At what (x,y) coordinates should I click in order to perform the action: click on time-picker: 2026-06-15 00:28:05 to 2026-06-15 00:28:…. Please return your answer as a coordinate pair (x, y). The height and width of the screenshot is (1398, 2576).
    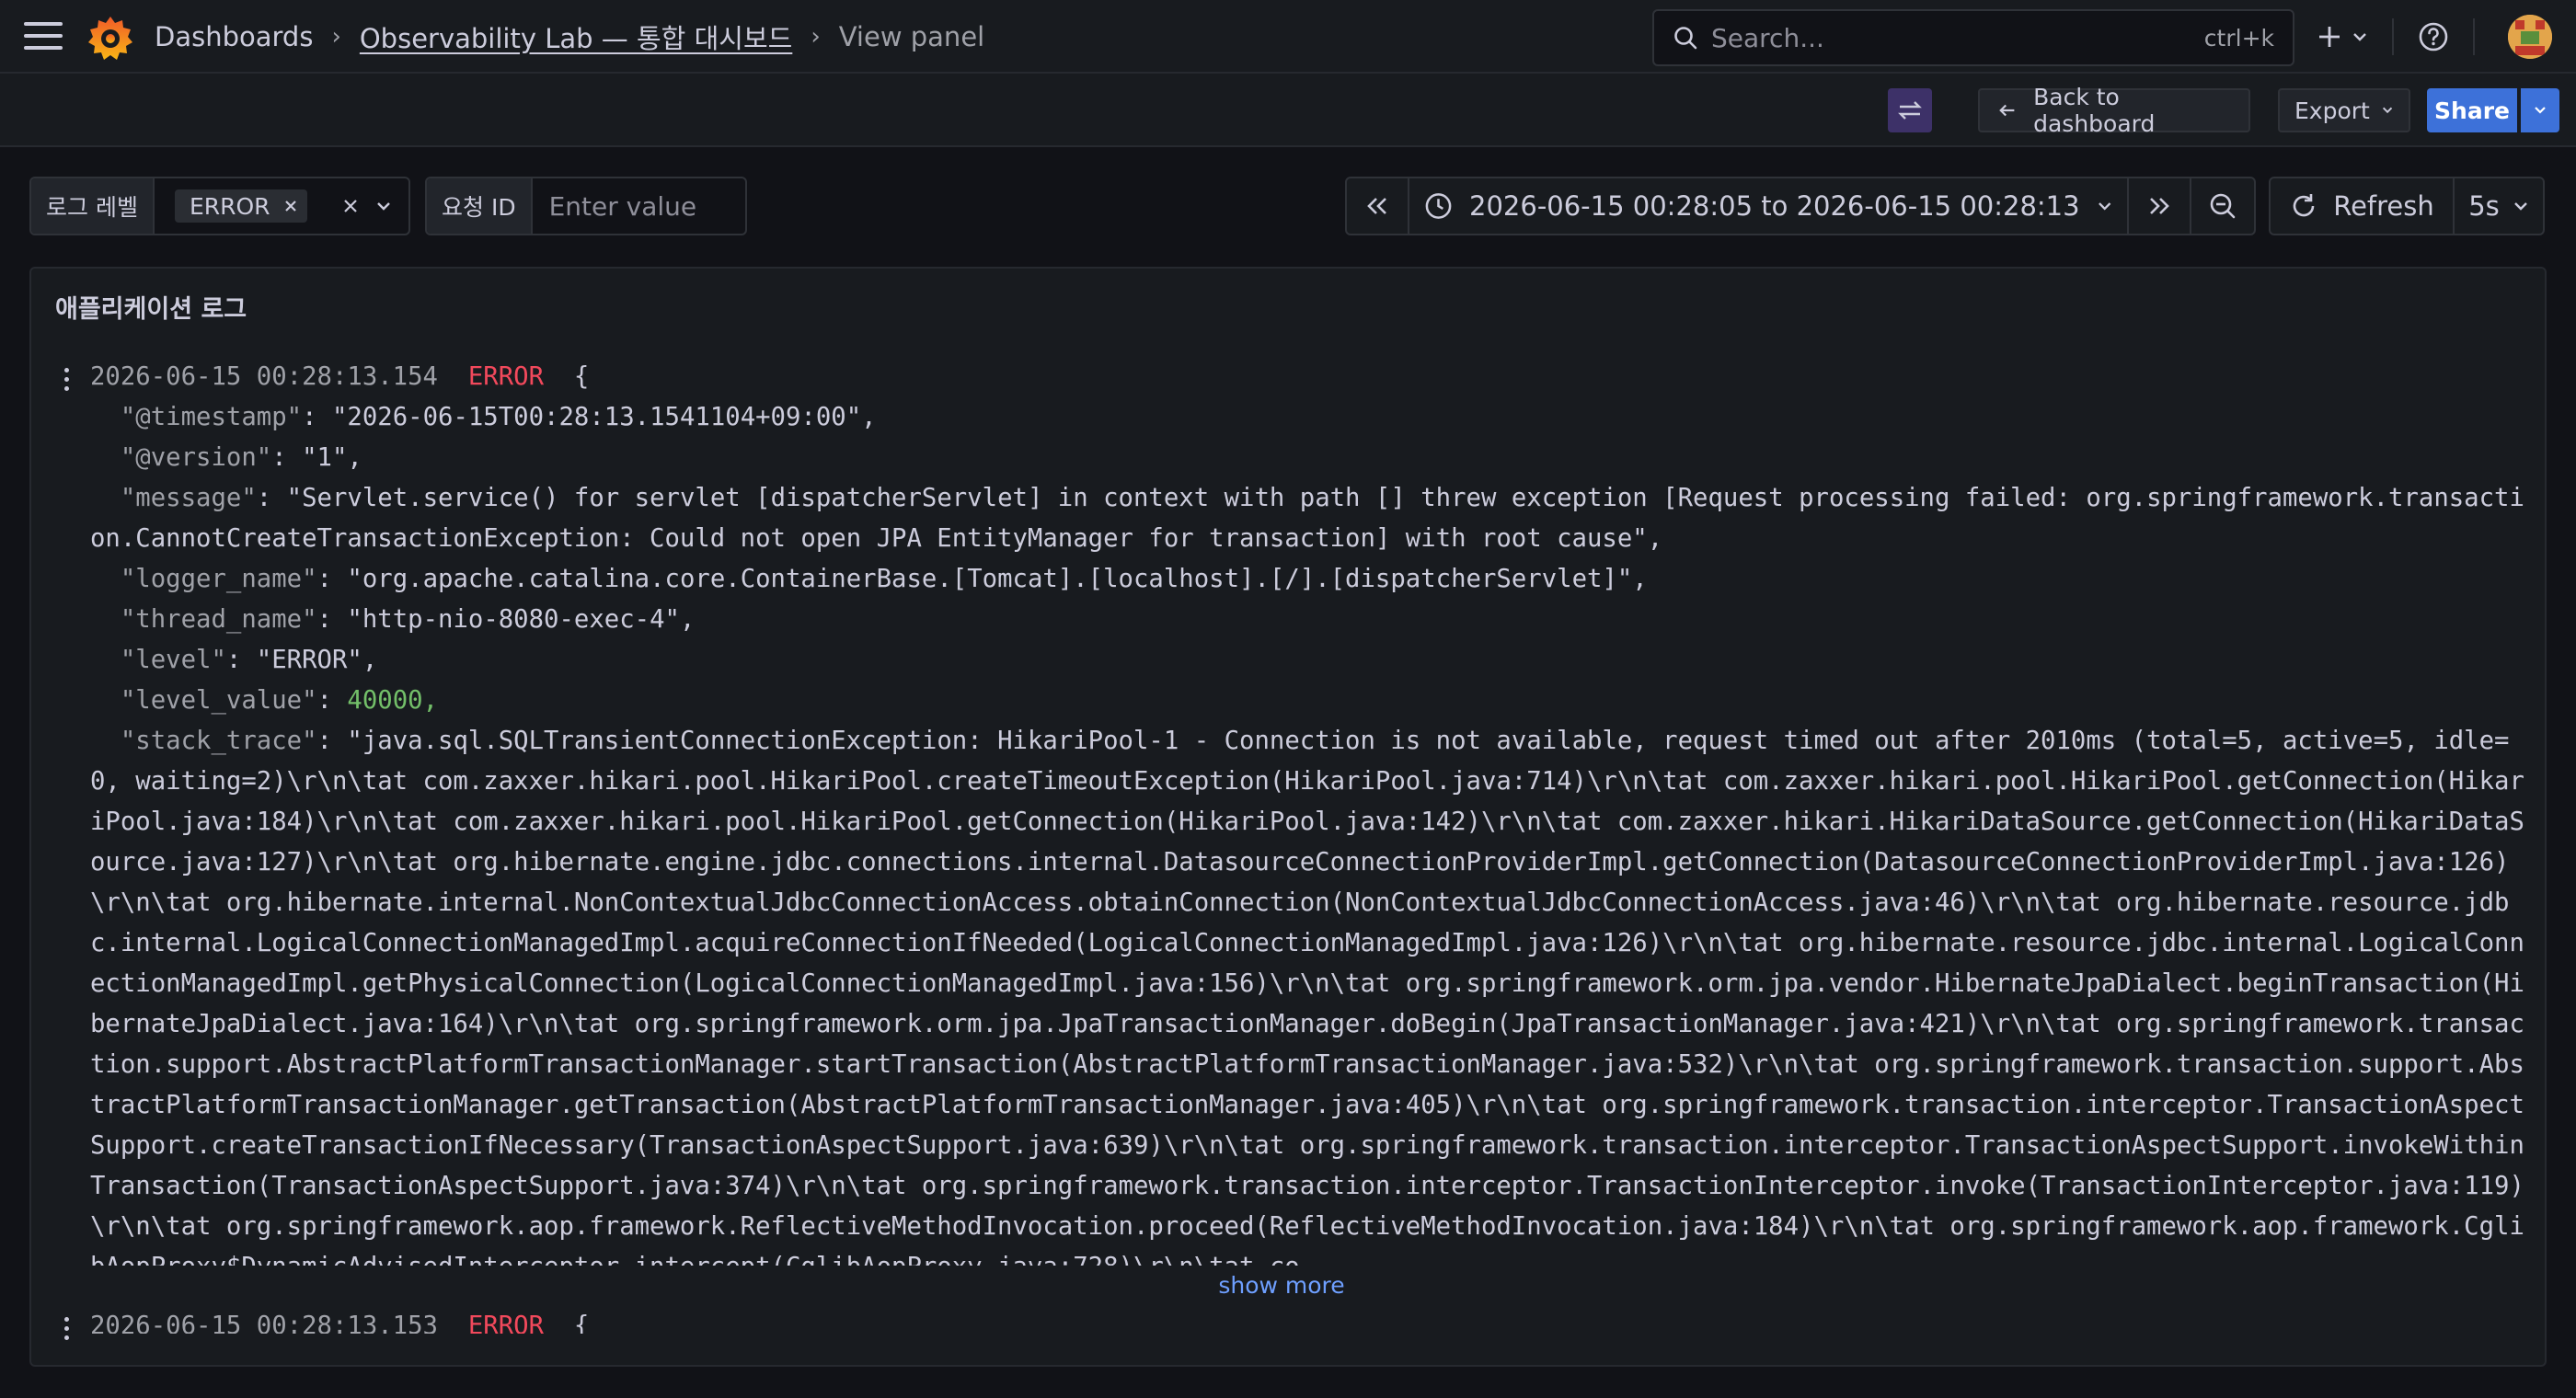
    Looking at the image, I should click on (1800, 206).